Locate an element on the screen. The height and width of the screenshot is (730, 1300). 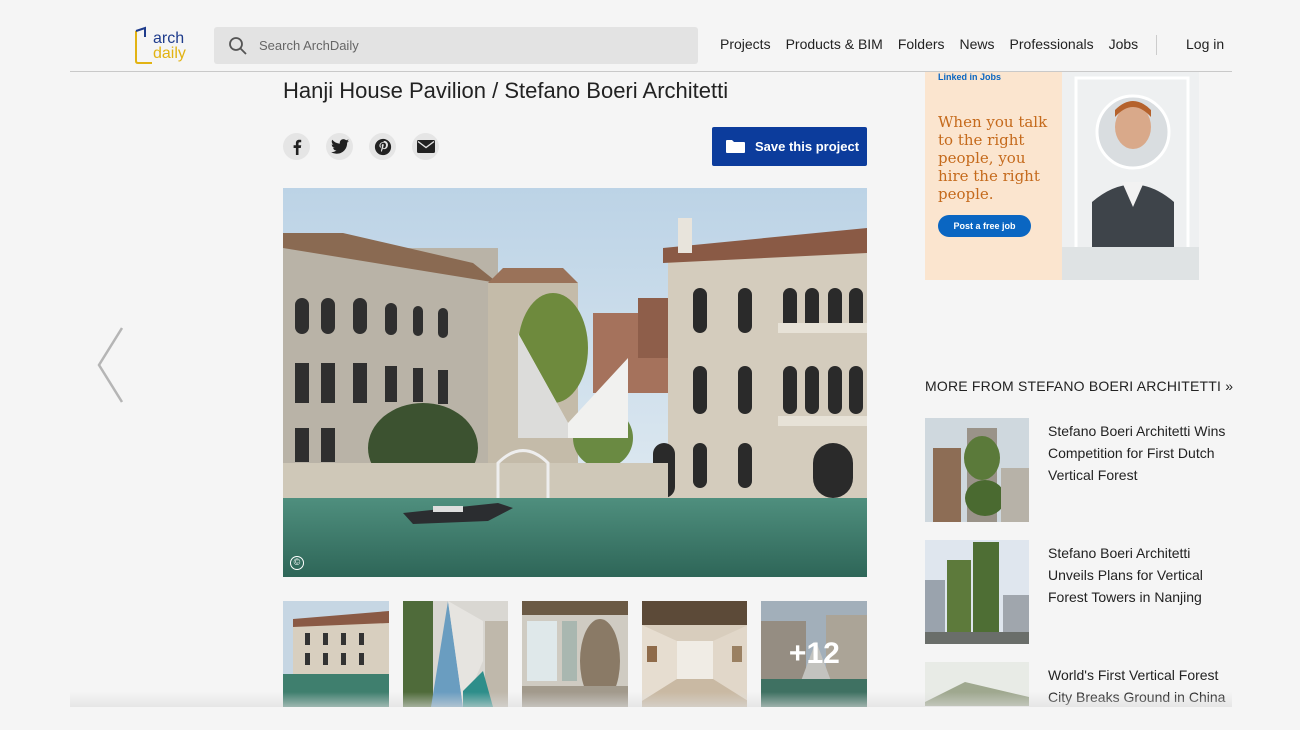
nav-news: News is located at coordinates (977, 44).